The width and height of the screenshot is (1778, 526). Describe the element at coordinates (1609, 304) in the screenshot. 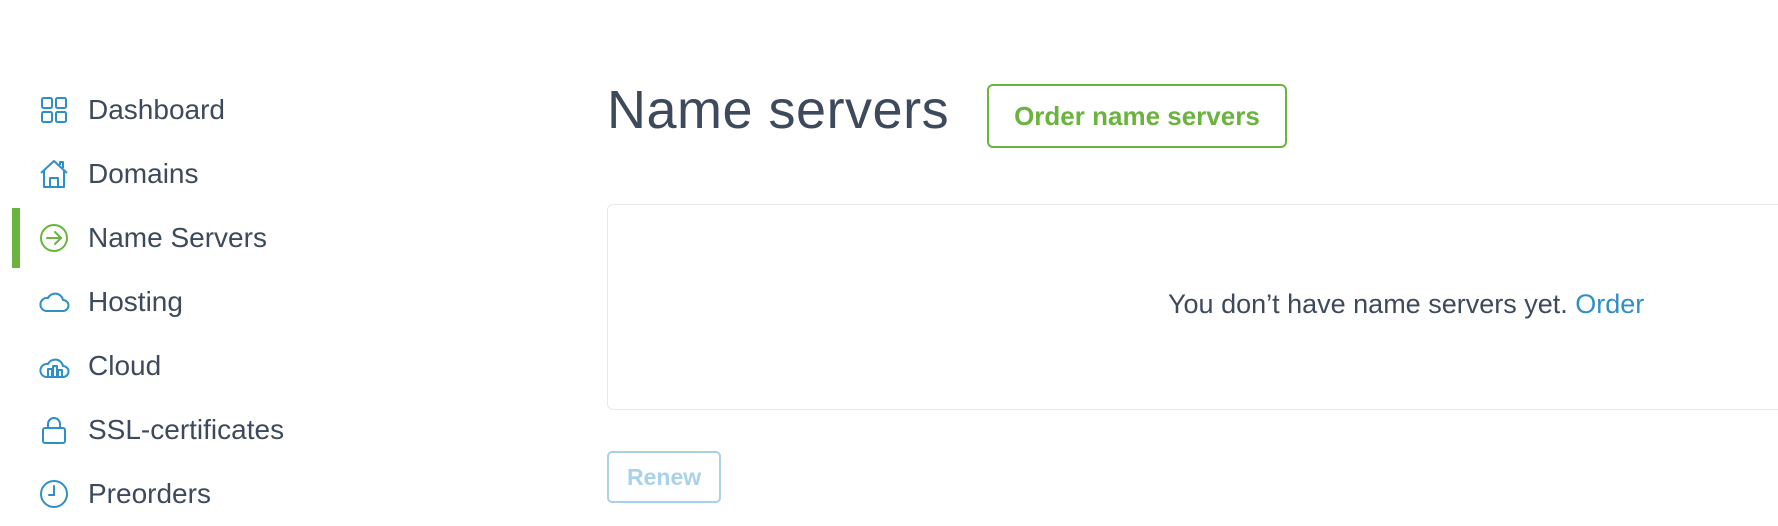

I see `order-link: Order` at that location.